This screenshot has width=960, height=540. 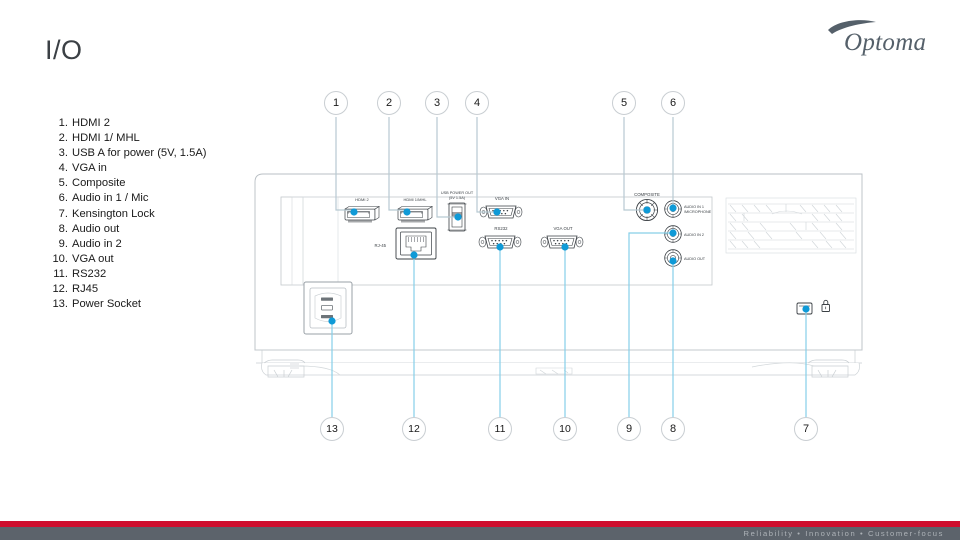 I want to click on label-rj45: RJ-45, so click(x=381, y=245).